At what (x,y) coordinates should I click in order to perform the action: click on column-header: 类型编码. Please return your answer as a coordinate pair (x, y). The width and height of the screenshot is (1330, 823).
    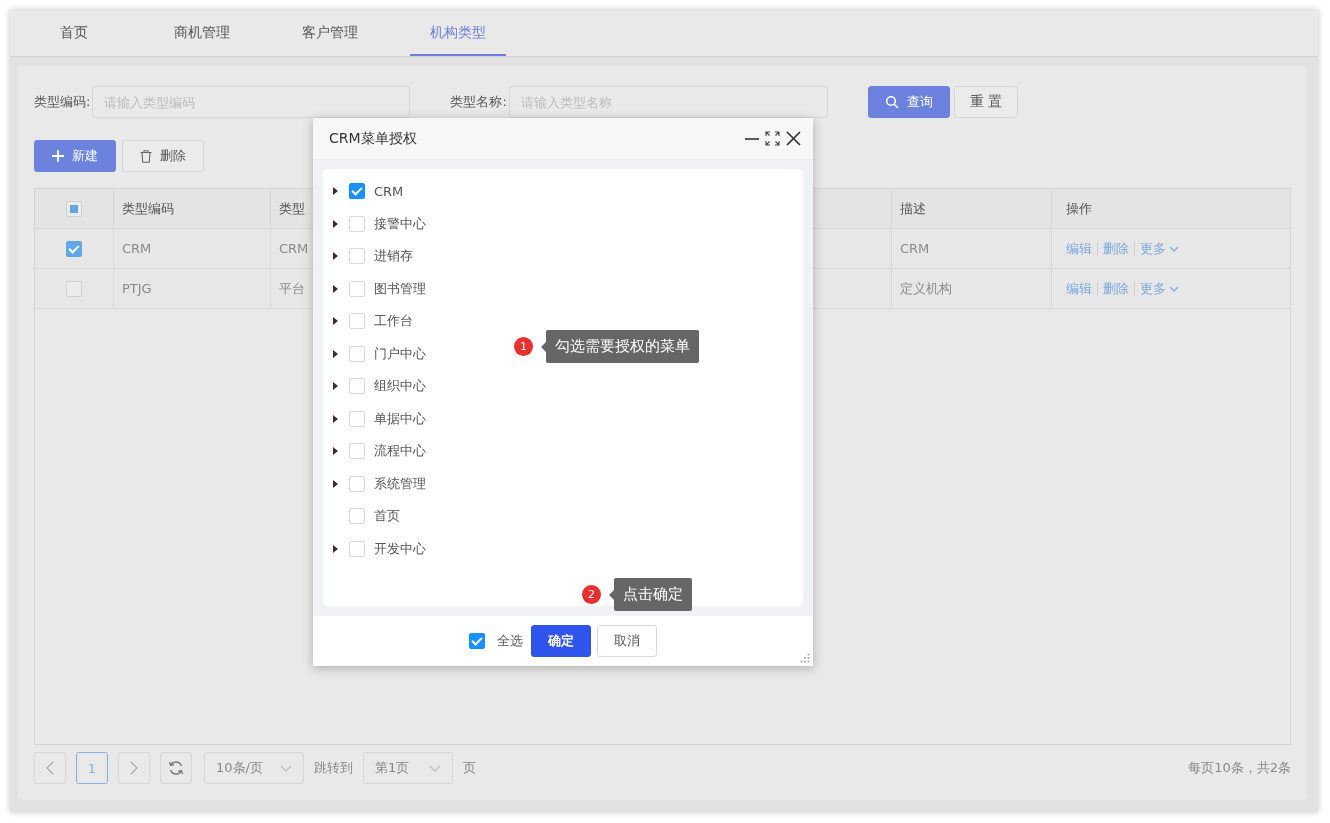
    Looking at the image, I should click on (148, 208).